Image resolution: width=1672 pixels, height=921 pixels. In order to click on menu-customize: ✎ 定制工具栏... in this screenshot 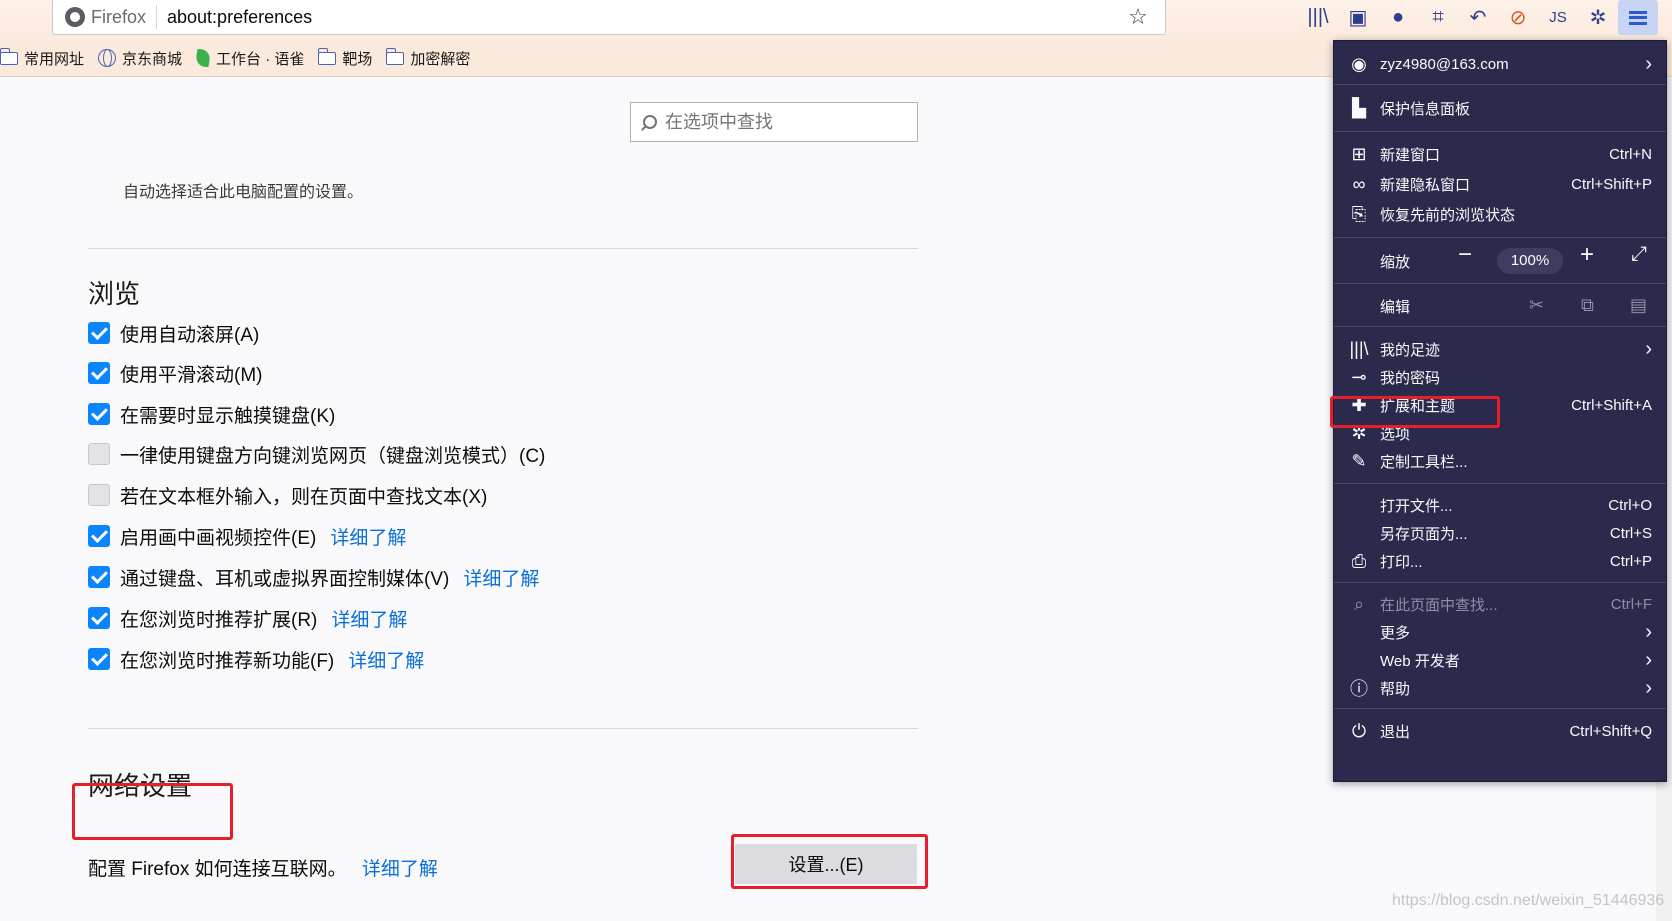, I will do `click(1500, 461)`.